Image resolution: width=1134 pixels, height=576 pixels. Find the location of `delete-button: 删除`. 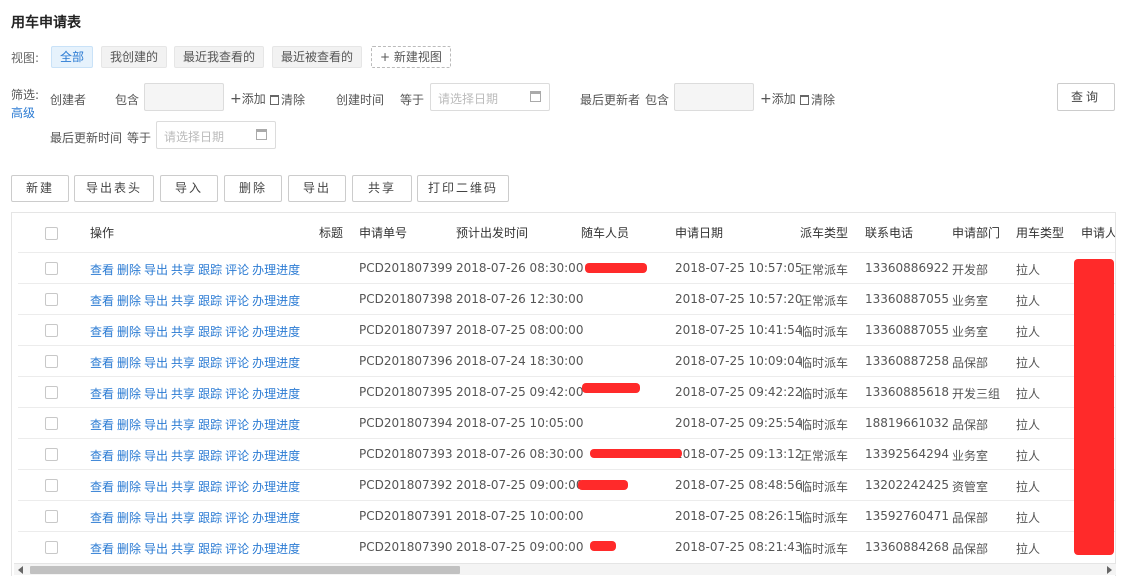

delete-button: 删除 is located at coordinates (253, 188).